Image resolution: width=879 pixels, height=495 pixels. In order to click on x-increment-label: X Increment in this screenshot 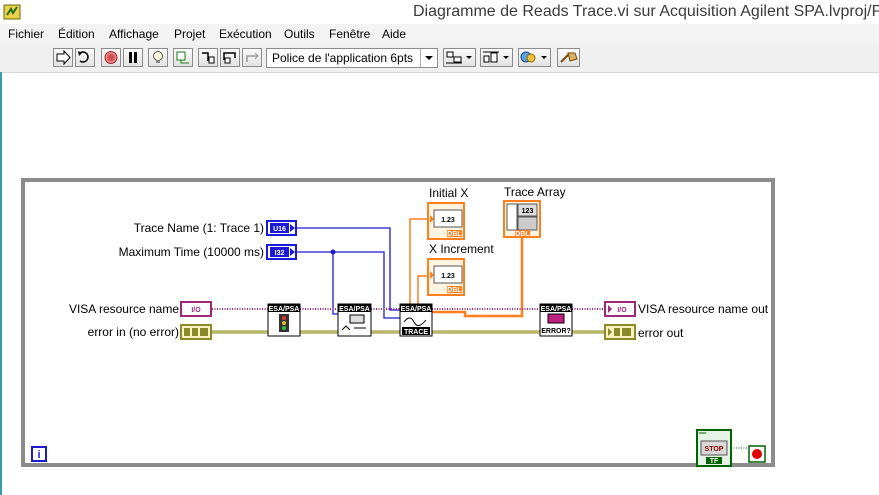, I will do `click(461, 249)`.